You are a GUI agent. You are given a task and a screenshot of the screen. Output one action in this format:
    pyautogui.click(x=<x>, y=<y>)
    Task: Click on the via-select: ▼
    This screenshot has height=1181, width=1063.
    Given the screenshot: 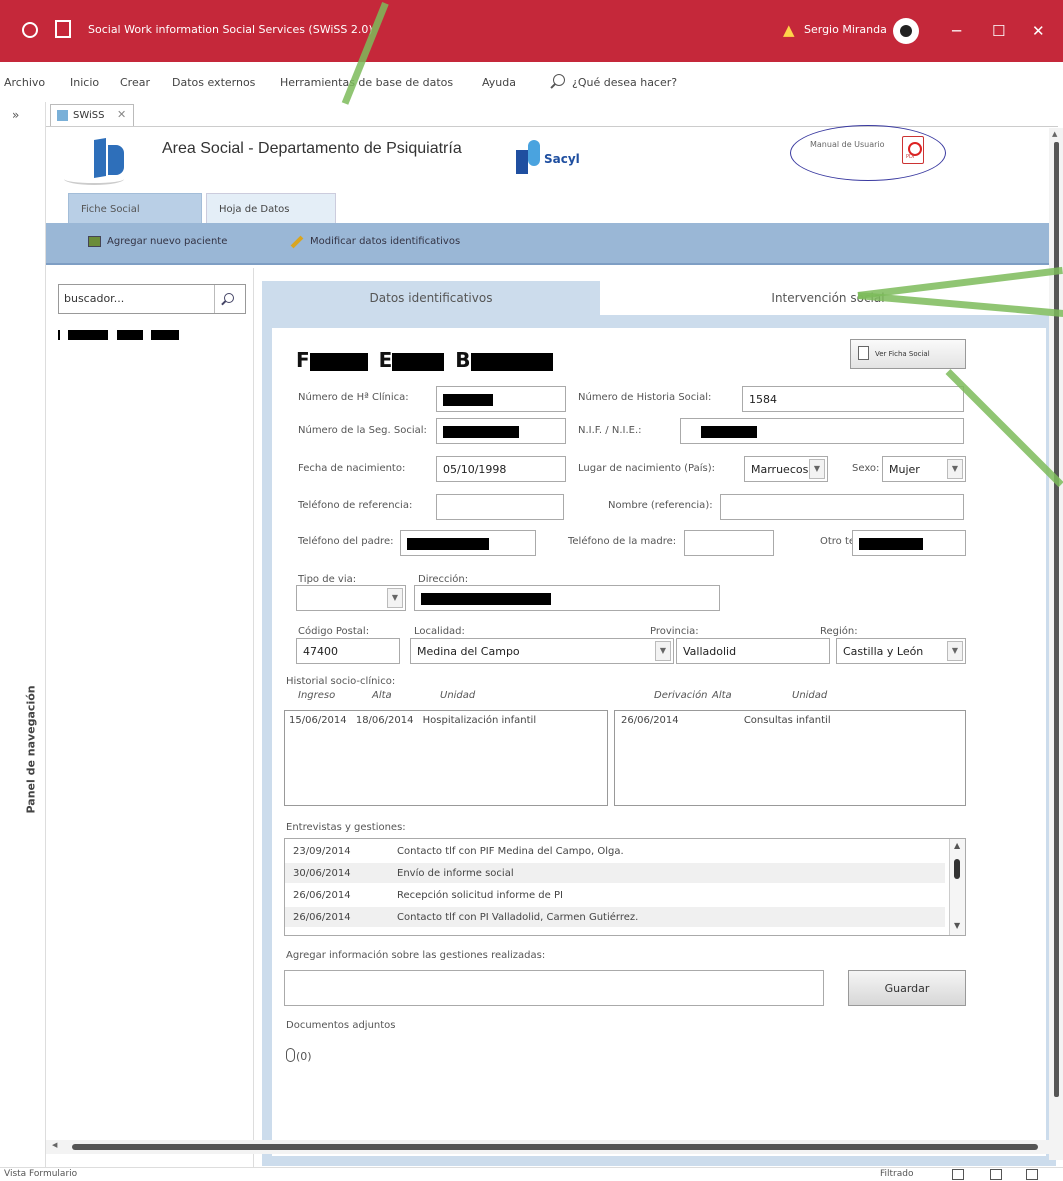 What is the action you would take?
    pyautogui.click(x=351, y=598)
    